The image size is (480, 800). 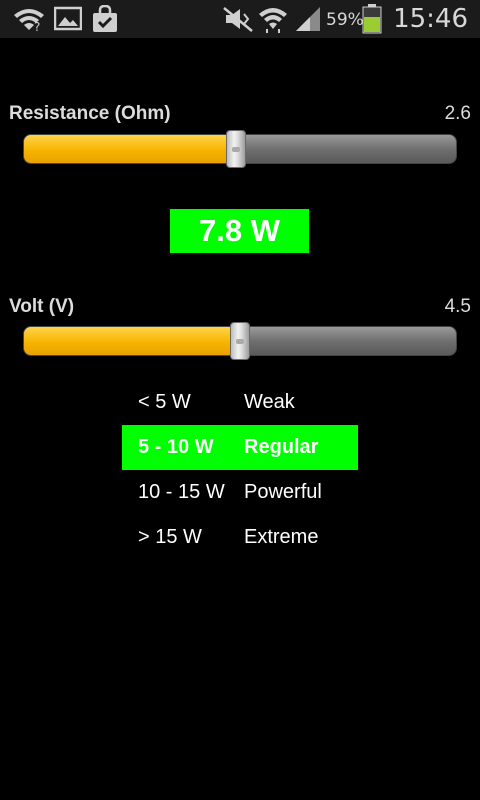 What do you see at coordinates (164, 402) in the screenshot?
I see `range-watts: < 5 W` at bounding box center [164, 402].